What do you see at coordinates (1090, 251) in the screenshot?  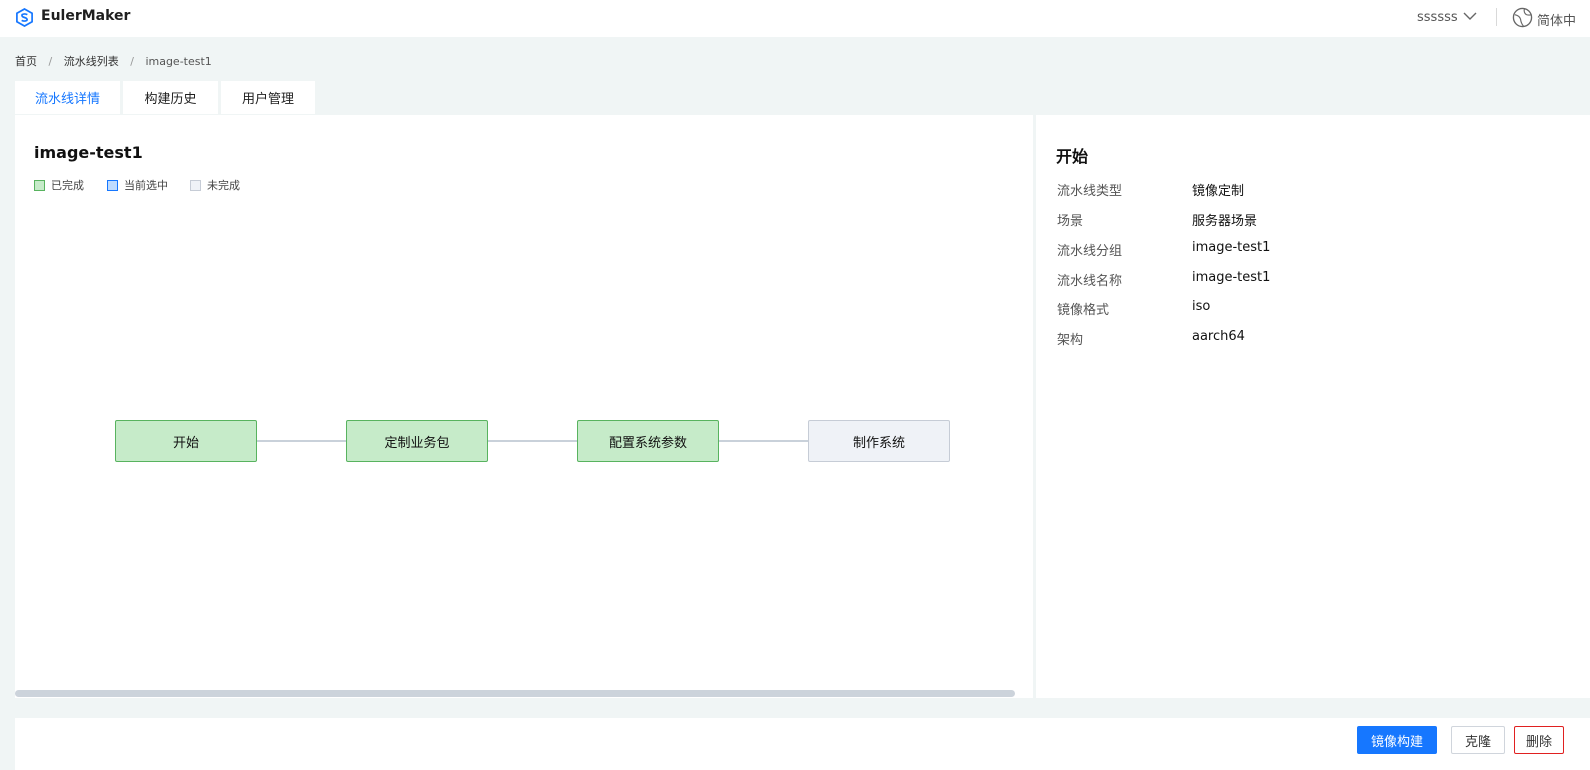 I see `detail-label: 流水线分组` at bounding box center [1090, 251].